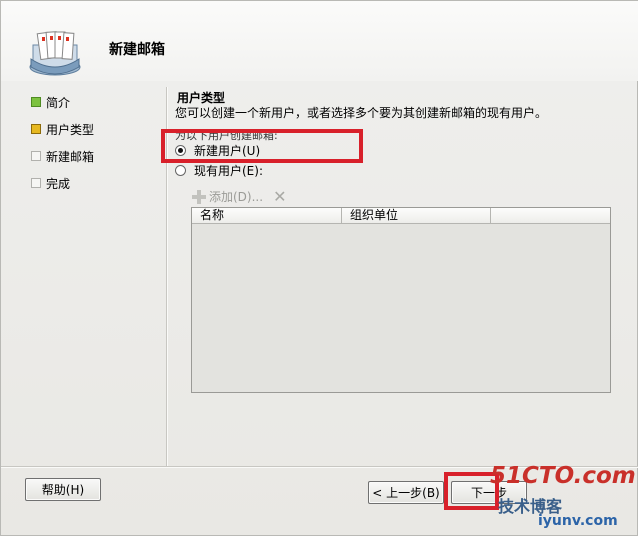 The image size is (638, 536). I want to click on step-intro: 简介, so click(50, 102).